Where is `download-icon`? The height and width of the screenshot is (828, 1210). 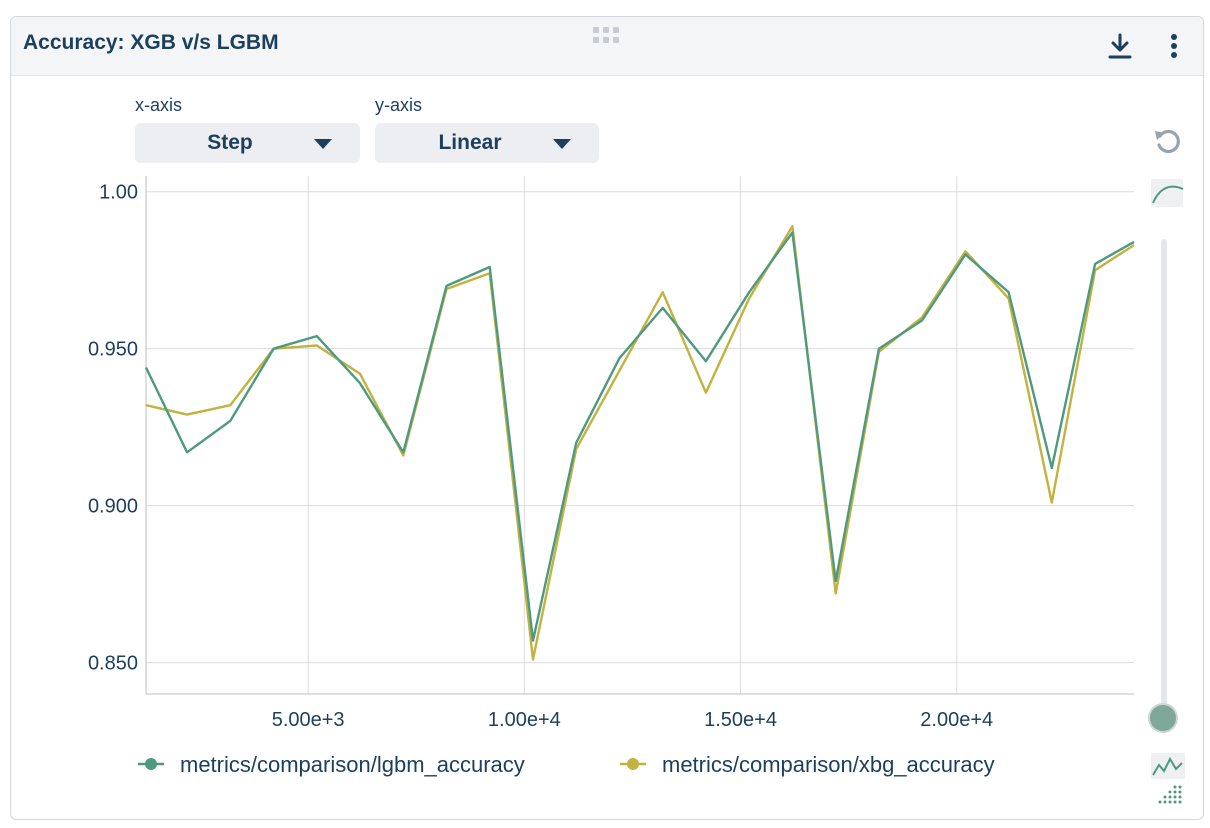
download-icon is located at coordinates (1120, 46).